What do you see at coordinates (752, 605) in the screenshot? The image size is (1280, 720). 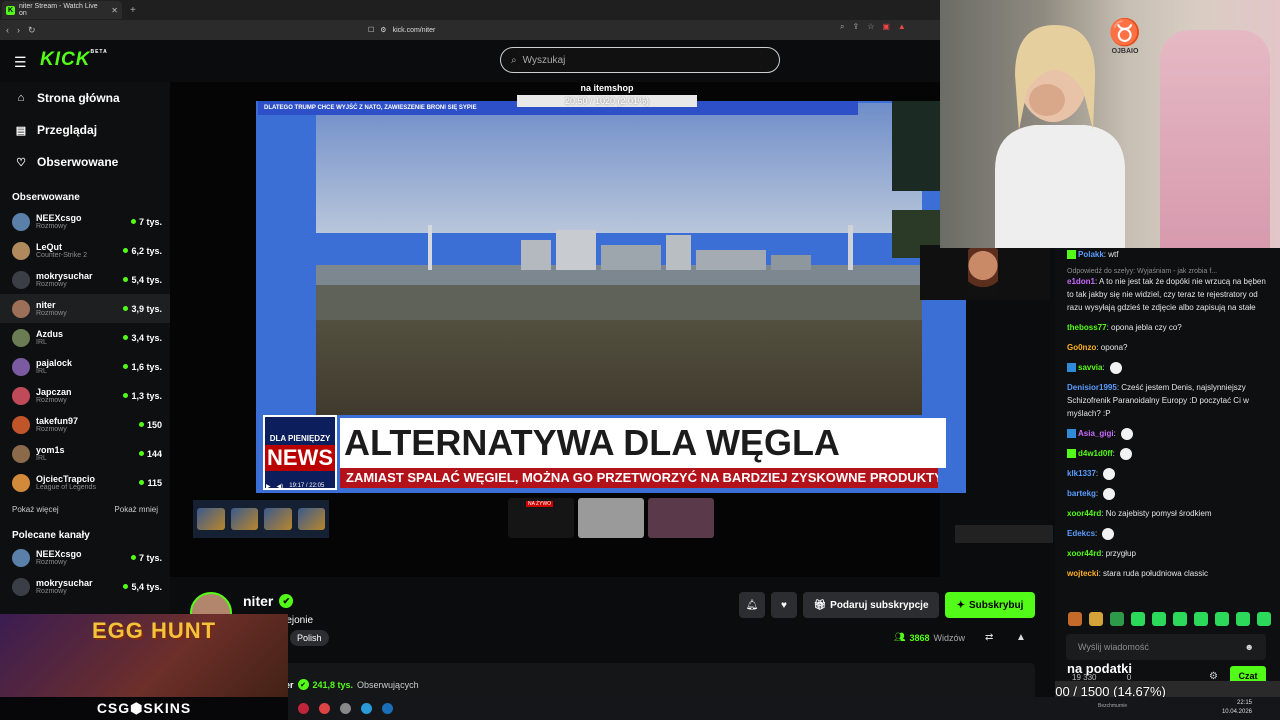 I see `notification-bell-button: 🔔︎` at bounding box center [752, 605].